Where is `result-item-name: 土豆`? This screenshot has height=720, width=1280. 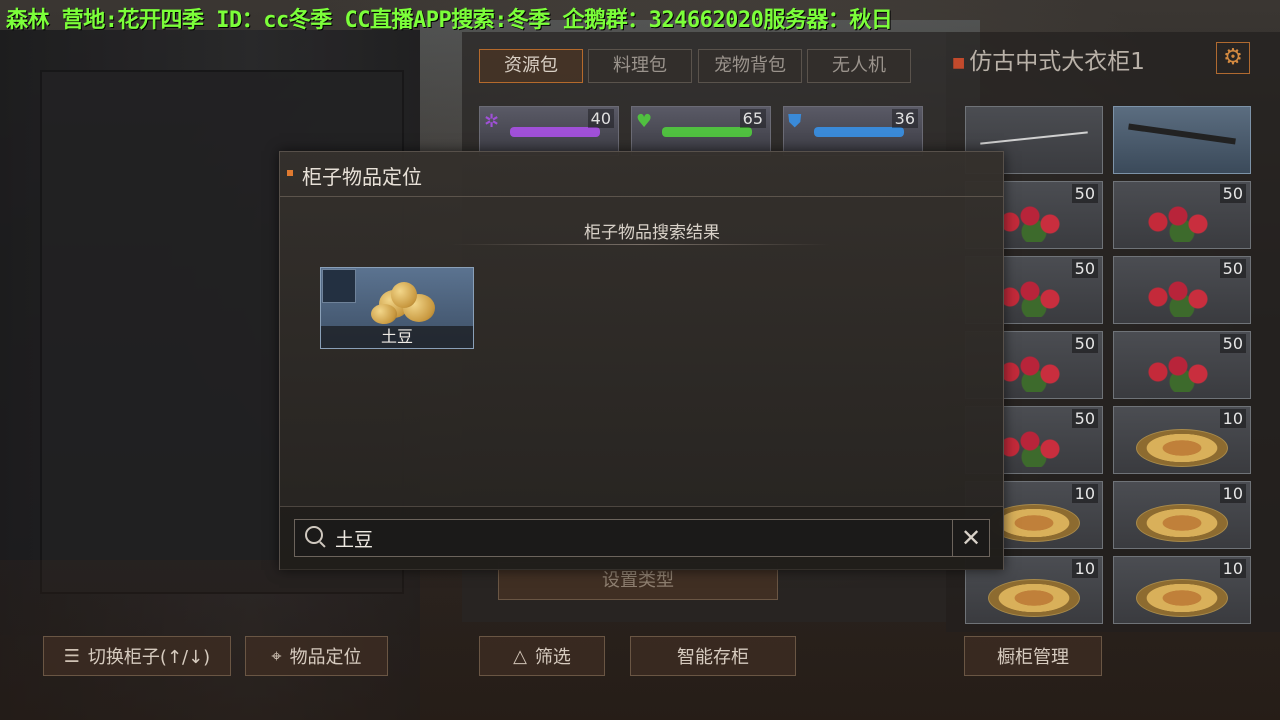
result-item-name: 土豆 is located at coordinates (397, 337).